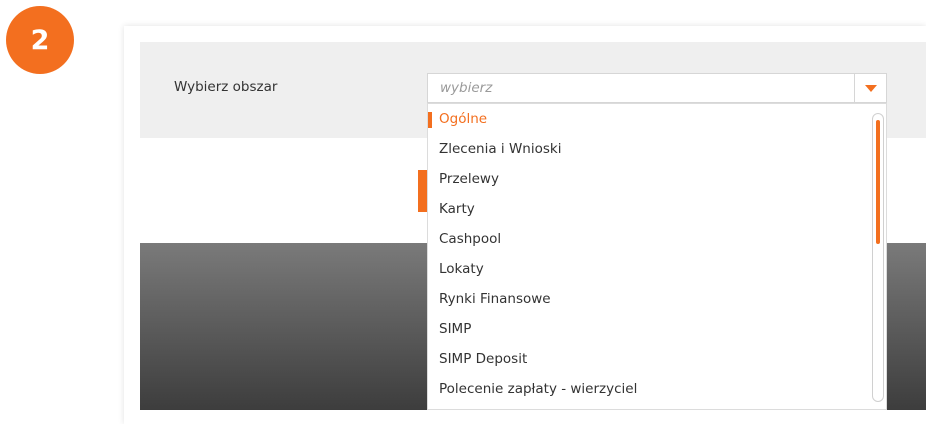 This screenshot has height=424, width=926. Describe the element at coordinates (657, 359) in the screenshot. I see `dropdown-option-simp-deposit: SIMP Deposit` at that location.